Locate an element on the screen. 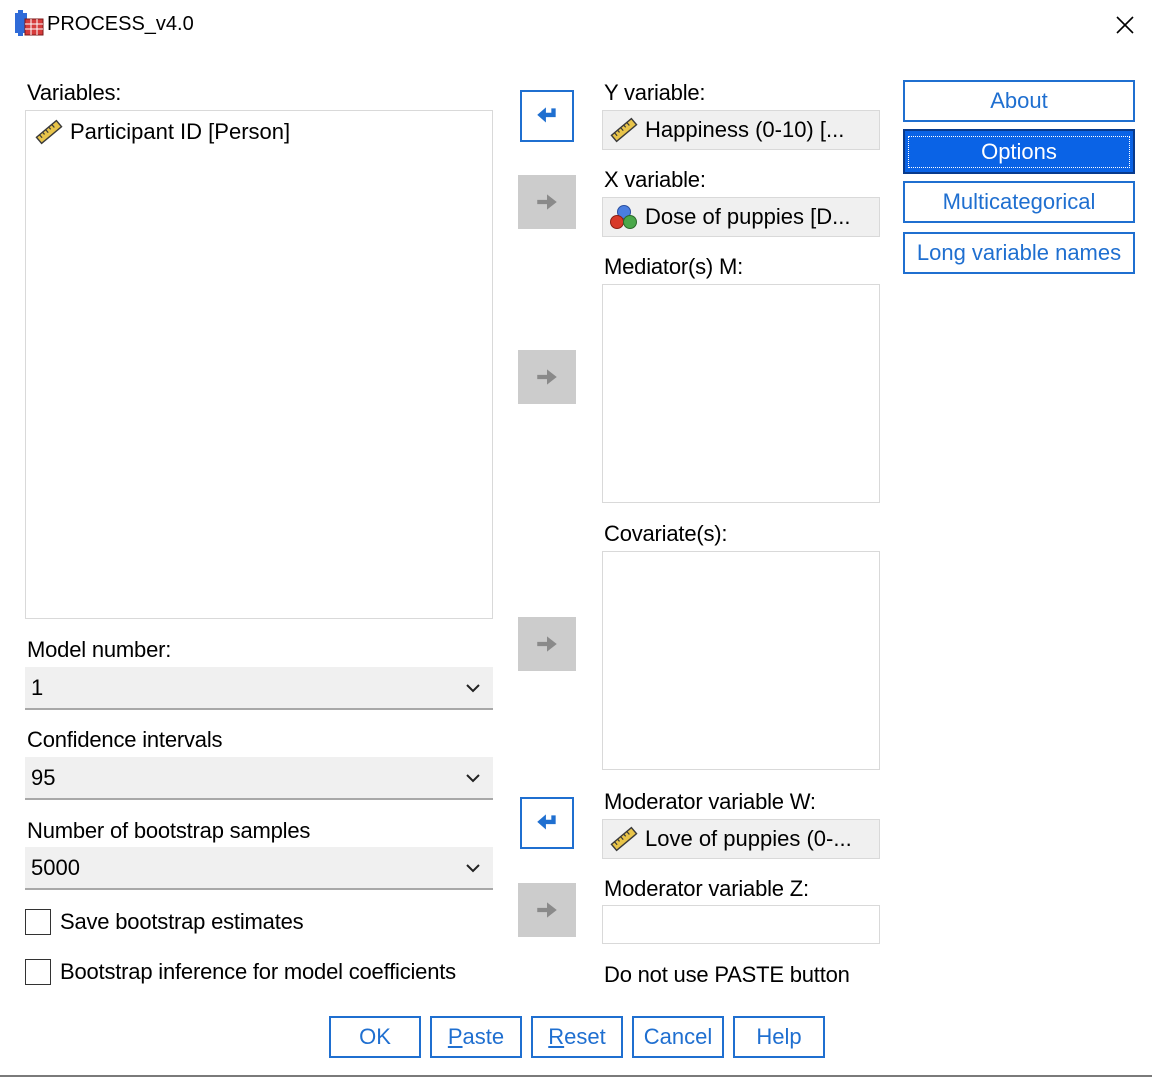  bootstrap-inference-checkbox is located at coordinates (38, 972).